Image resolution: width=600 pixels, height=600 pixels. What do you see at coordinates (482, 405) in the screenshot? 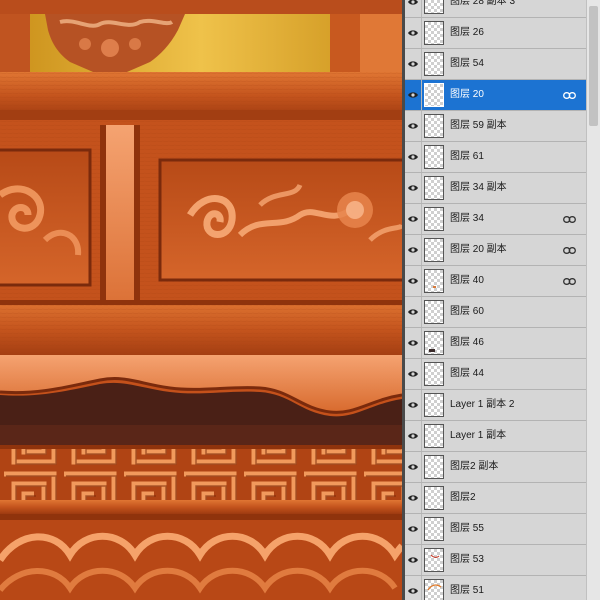
I see `layer-name: Layer 1 副本 2` at bounding box center [482, 405].